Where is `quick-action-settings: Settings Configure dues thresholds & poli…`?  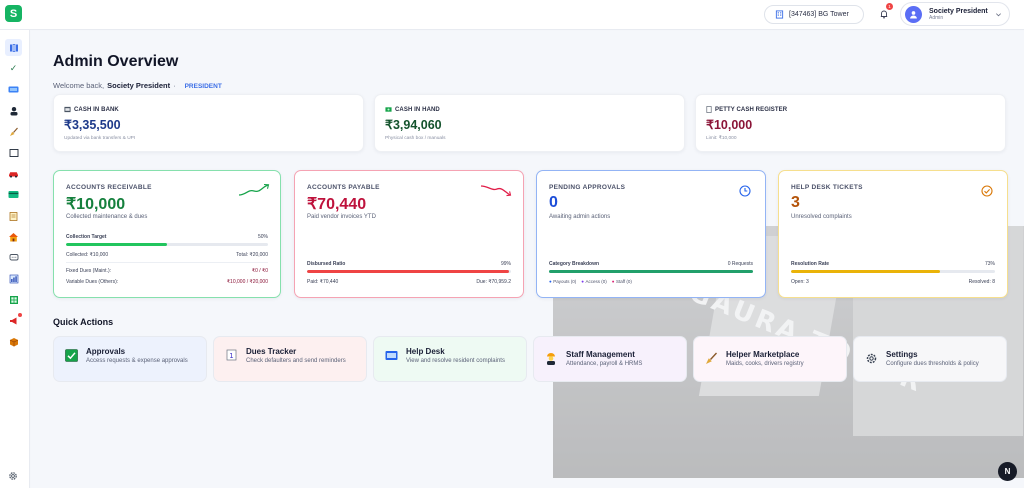 quick-action-settings: Settings Configure dues thresholds & poli… is located at coordinates (930, 359).